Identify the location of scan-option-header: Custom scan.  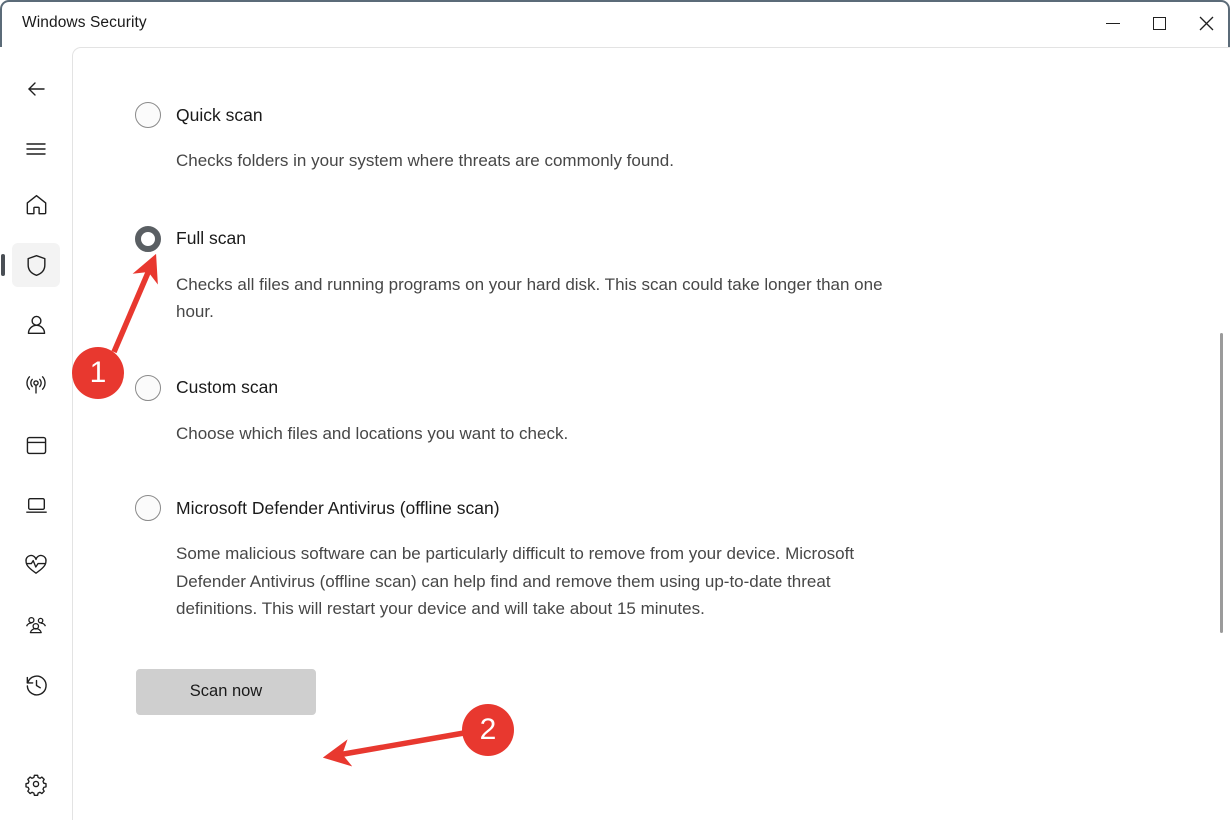
(565, 388).